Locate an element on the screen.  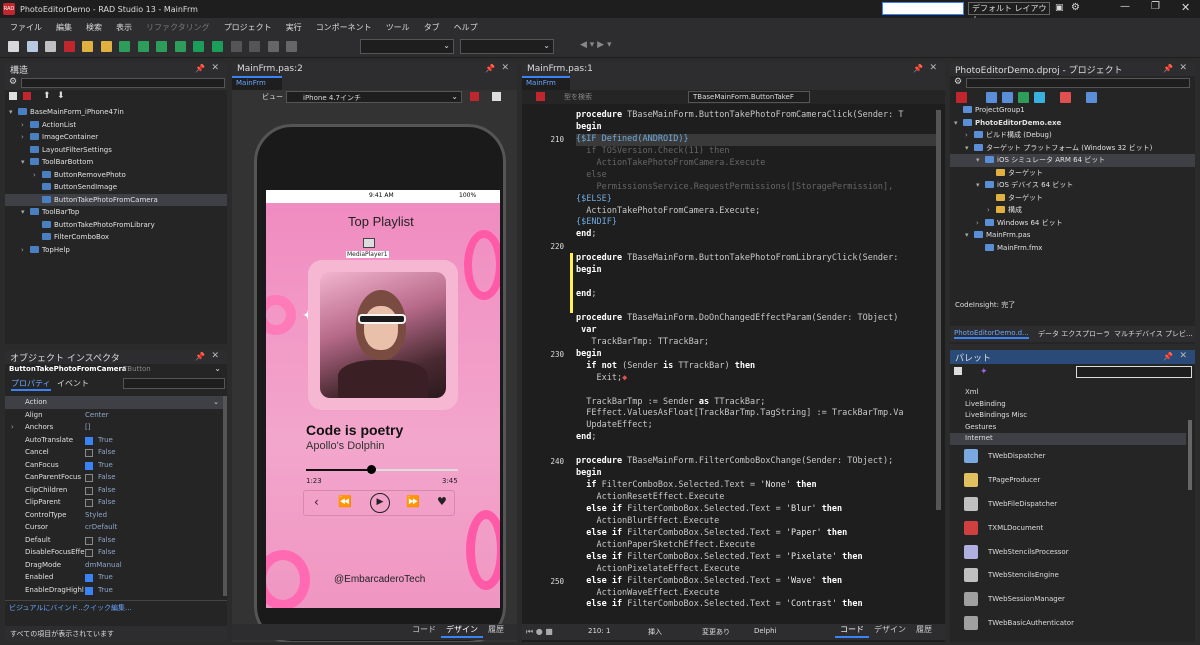
property-value: [] is located at coordinates (87, 427).